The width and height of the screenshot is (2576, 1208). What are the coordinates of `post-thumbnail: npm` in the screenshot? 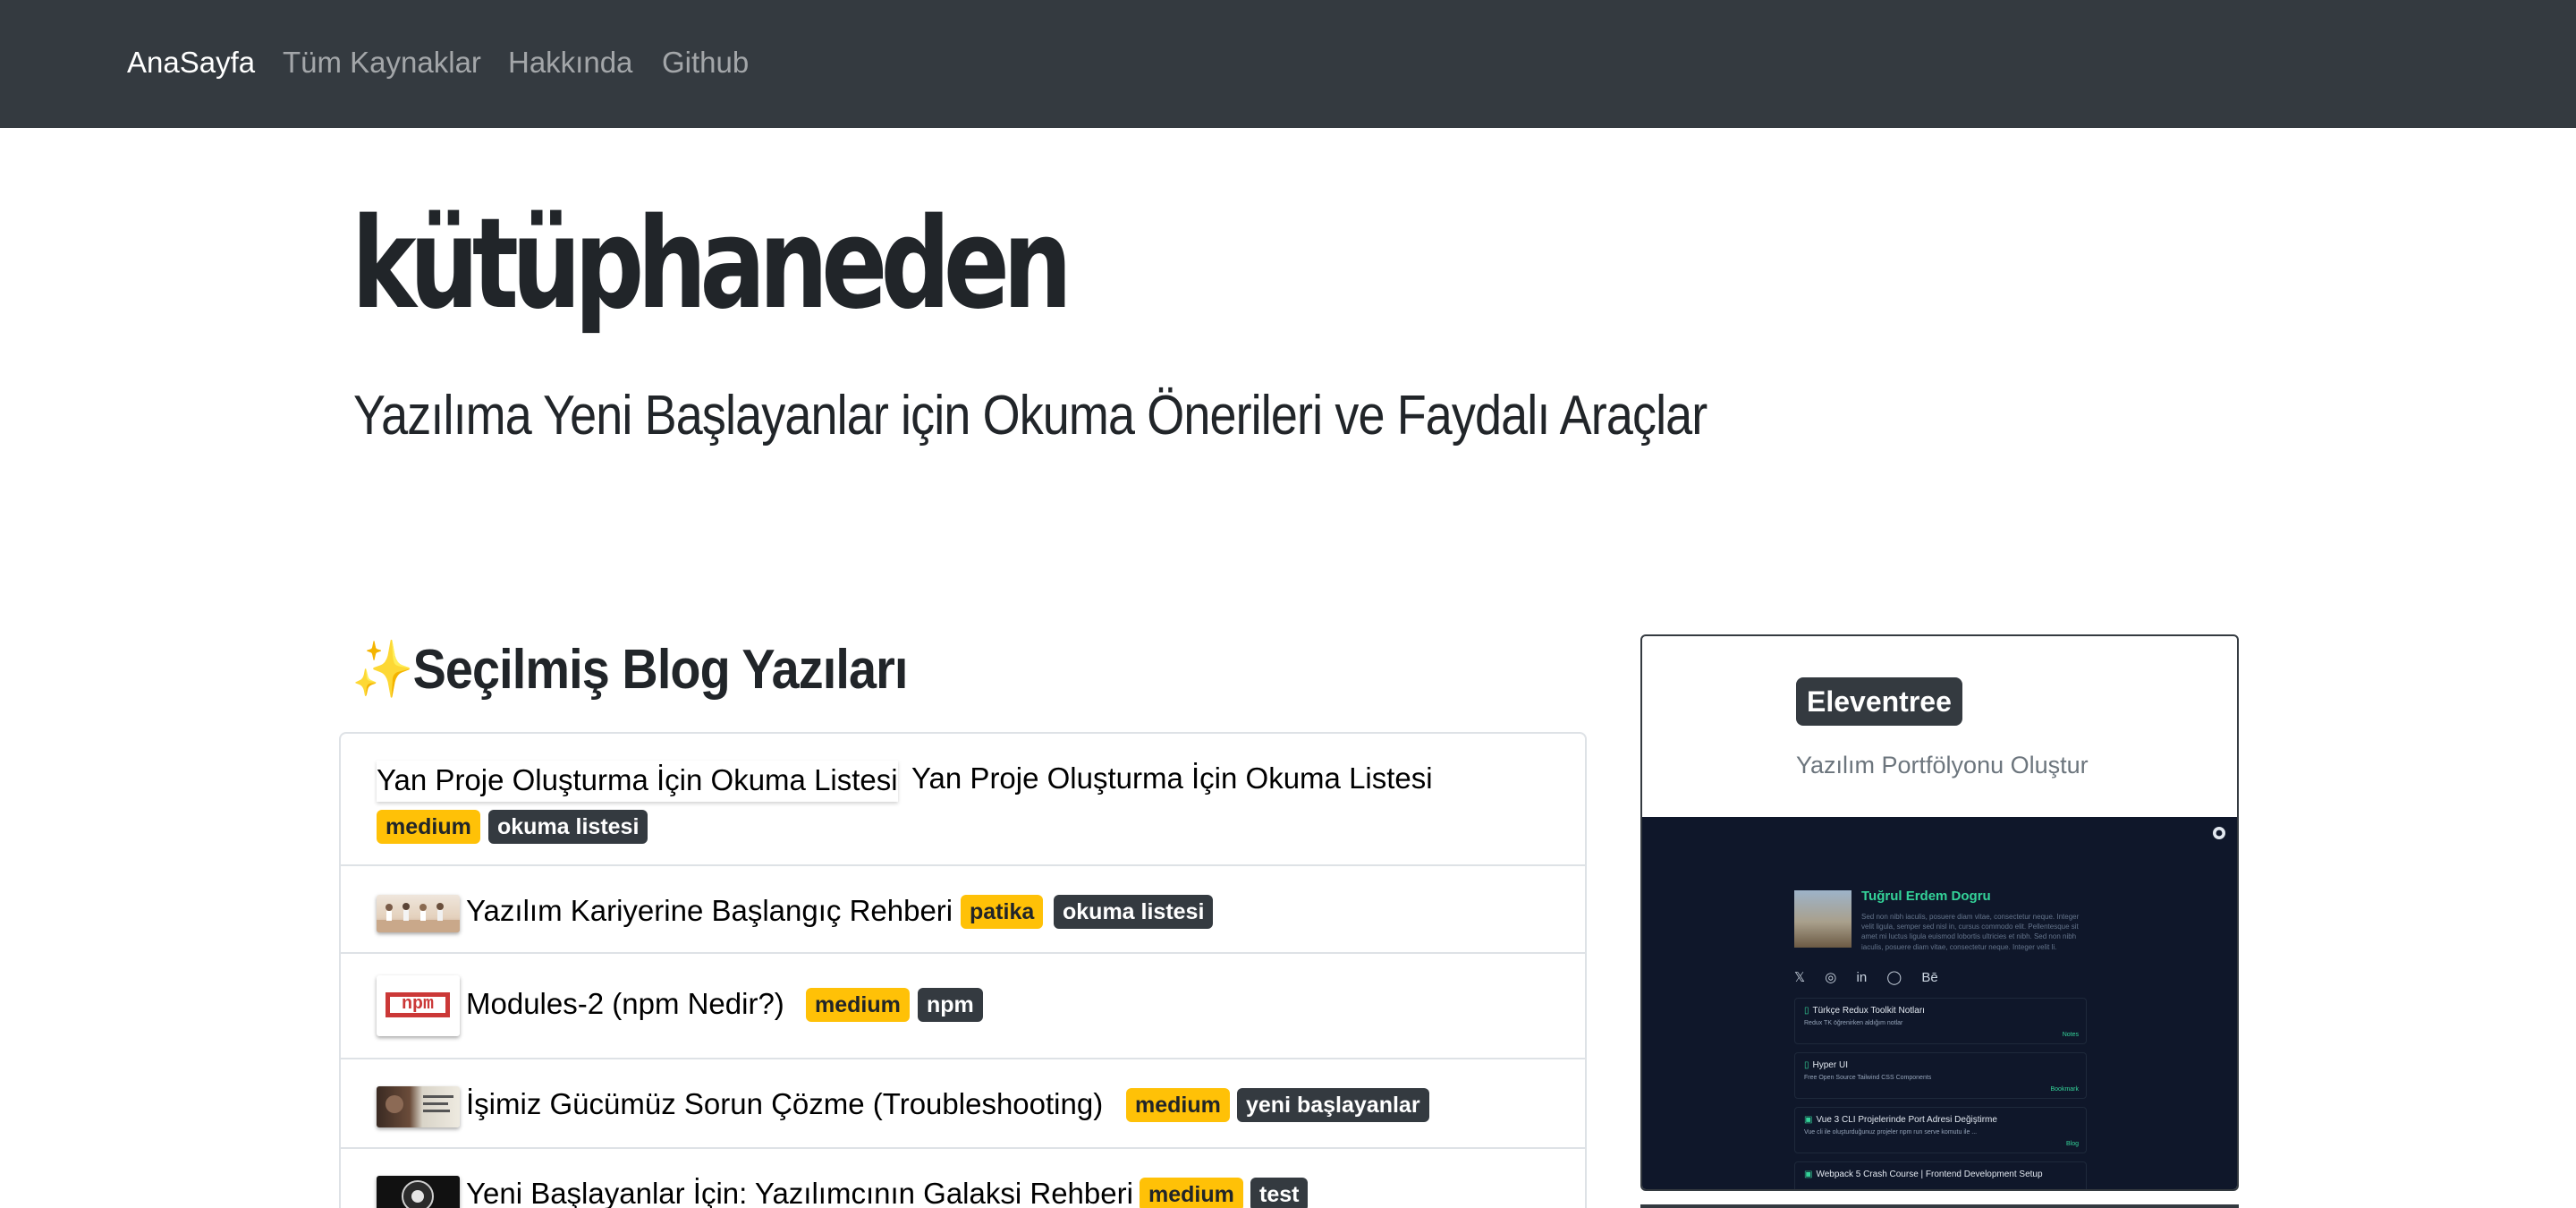 It's located at (418, 1006).